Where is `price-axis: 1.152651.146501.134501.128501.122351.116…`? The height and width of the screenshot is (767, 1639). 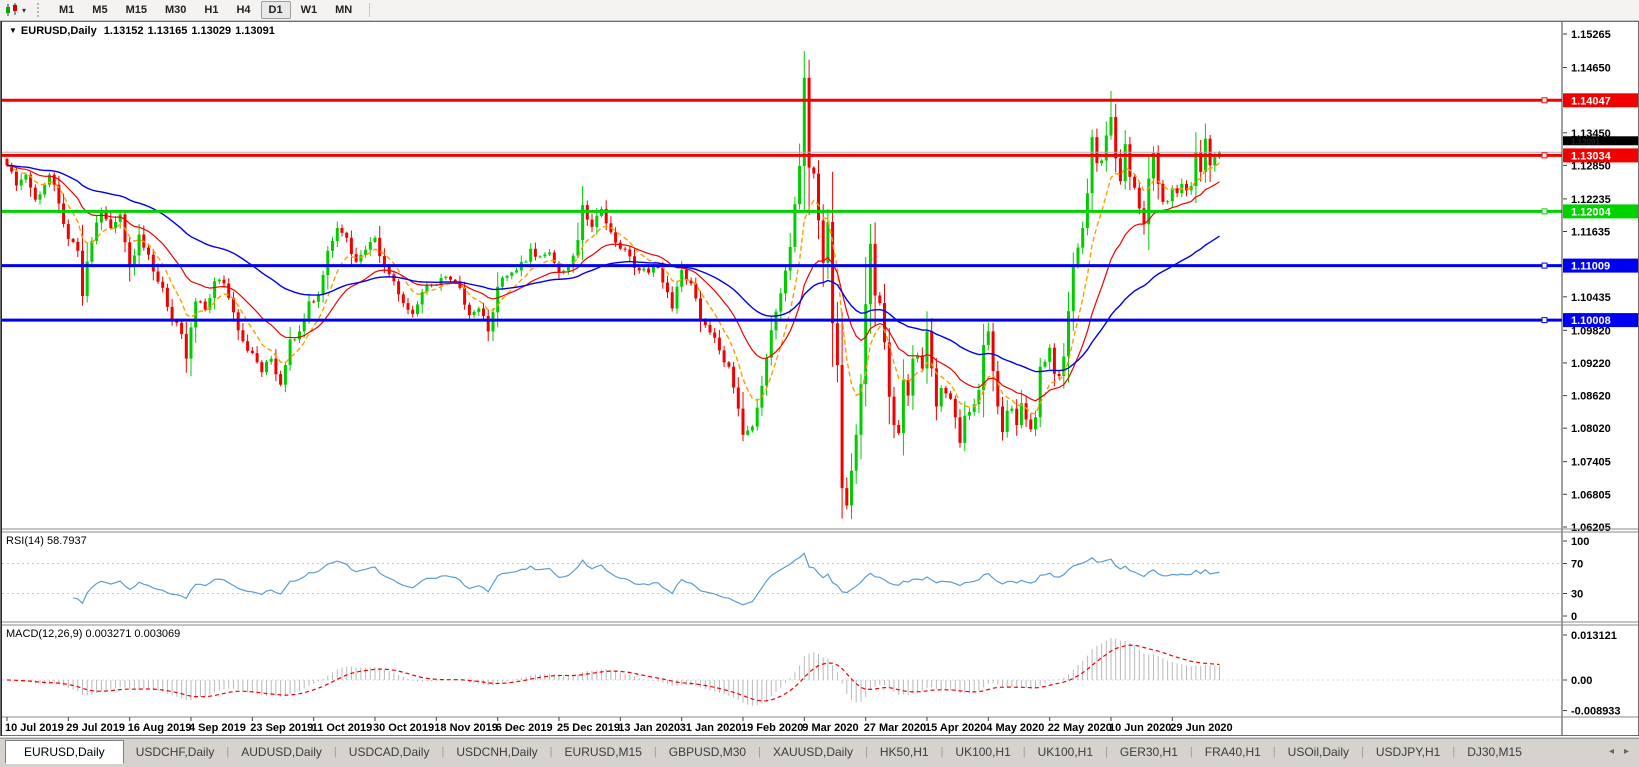 price-axis: 1.152651.146501.134501.128501.122351.116… is located at coordinates (1600, 378).